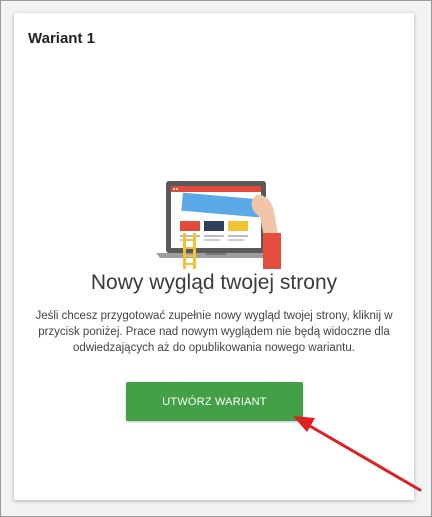 The height and width of the screenshot is (517, 432). What do you see at coordinates (214, 282) in the screenshot?
I see `page-headline: Nowy wygląd twojej strony` at bounding box center [214, 282].